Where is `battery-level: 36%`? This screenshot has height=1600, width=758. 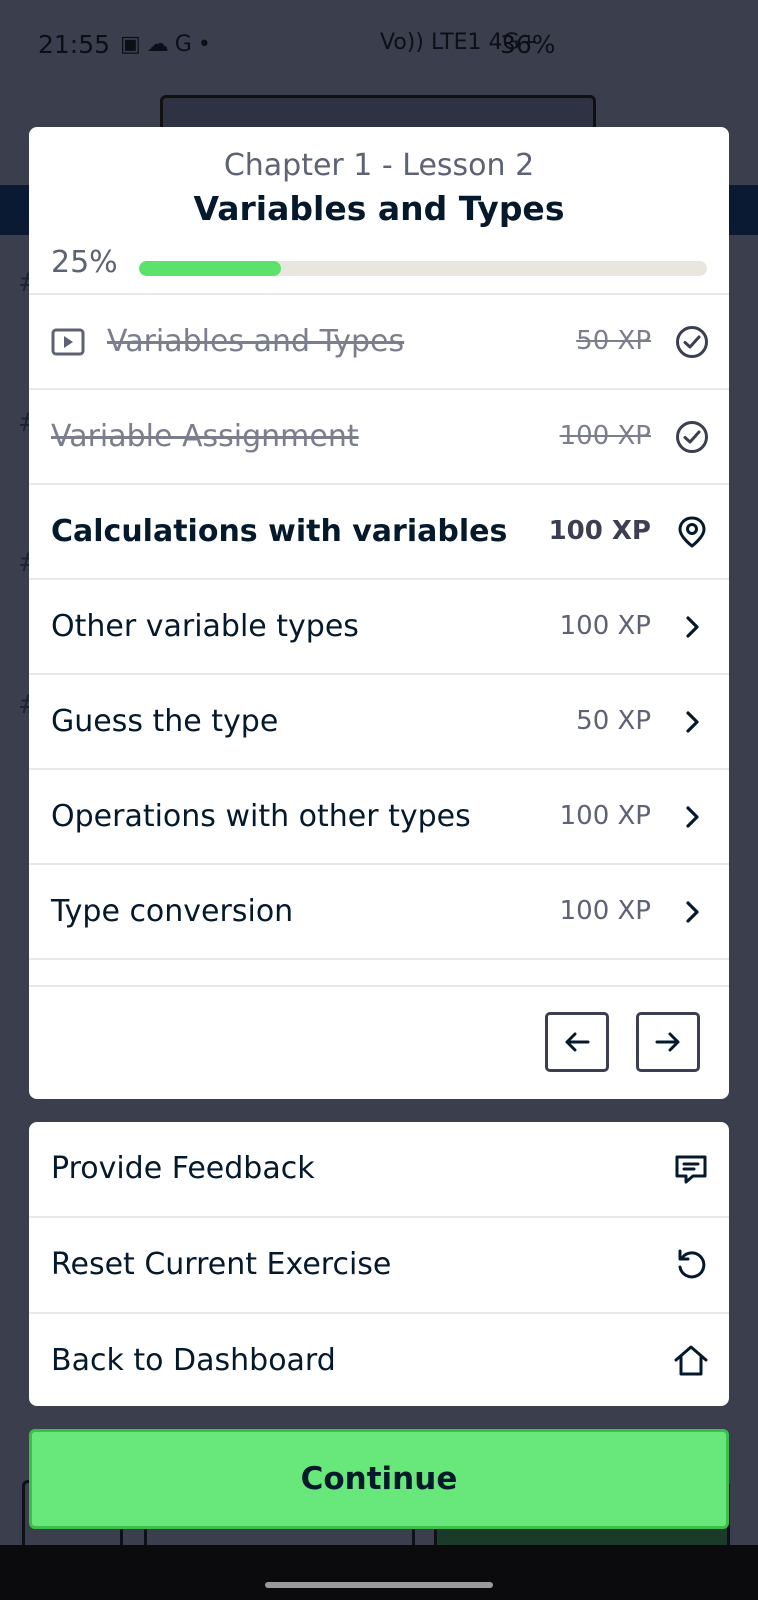
battery-level: 36% is located at coordinates (528, 44).